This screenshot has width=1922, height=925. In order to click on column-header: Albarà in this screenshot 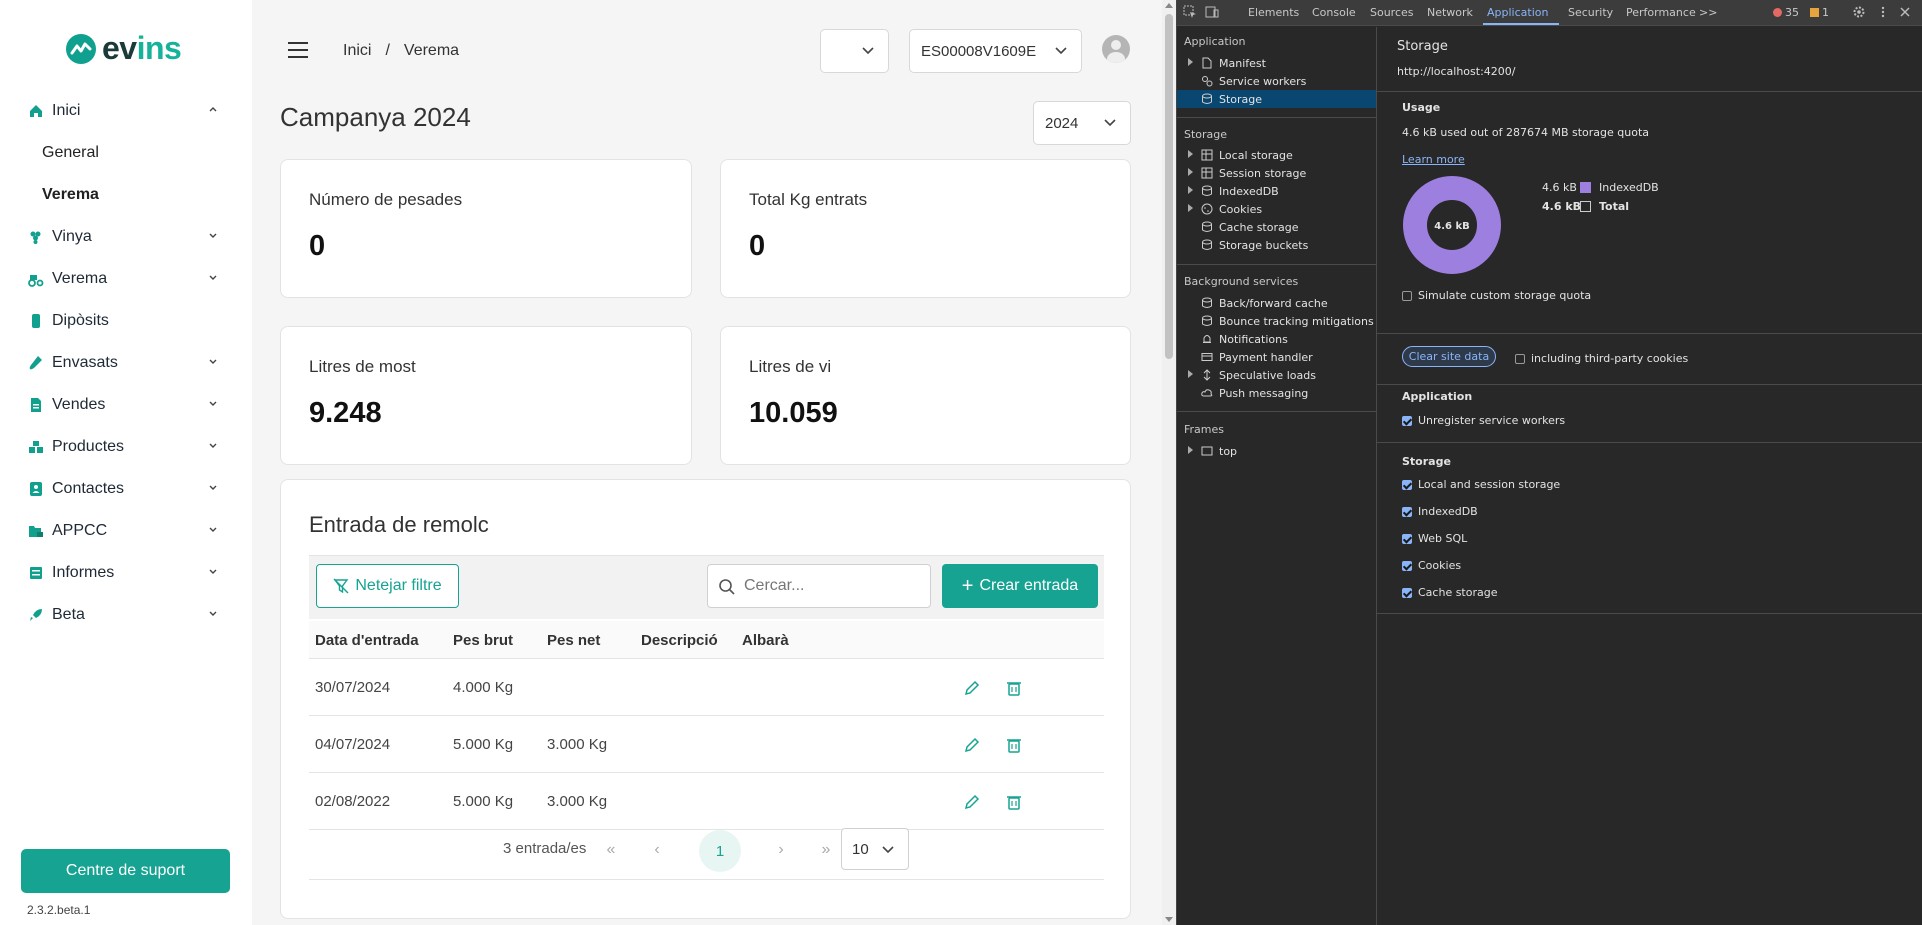, I will do `click(765, 640)`.